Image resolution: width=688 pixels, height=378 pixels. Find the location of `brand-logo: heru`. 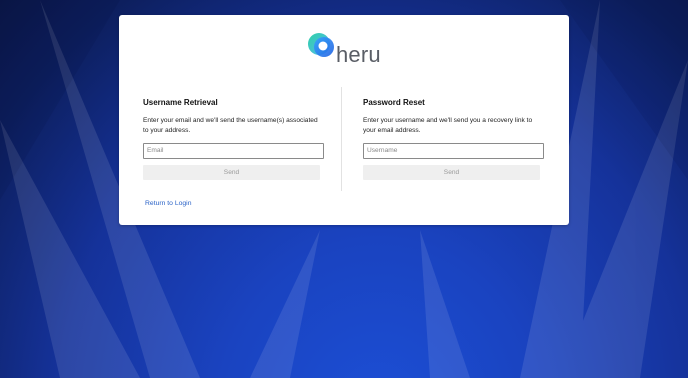

brand-logo: heru is located at coordinates (347, 51).